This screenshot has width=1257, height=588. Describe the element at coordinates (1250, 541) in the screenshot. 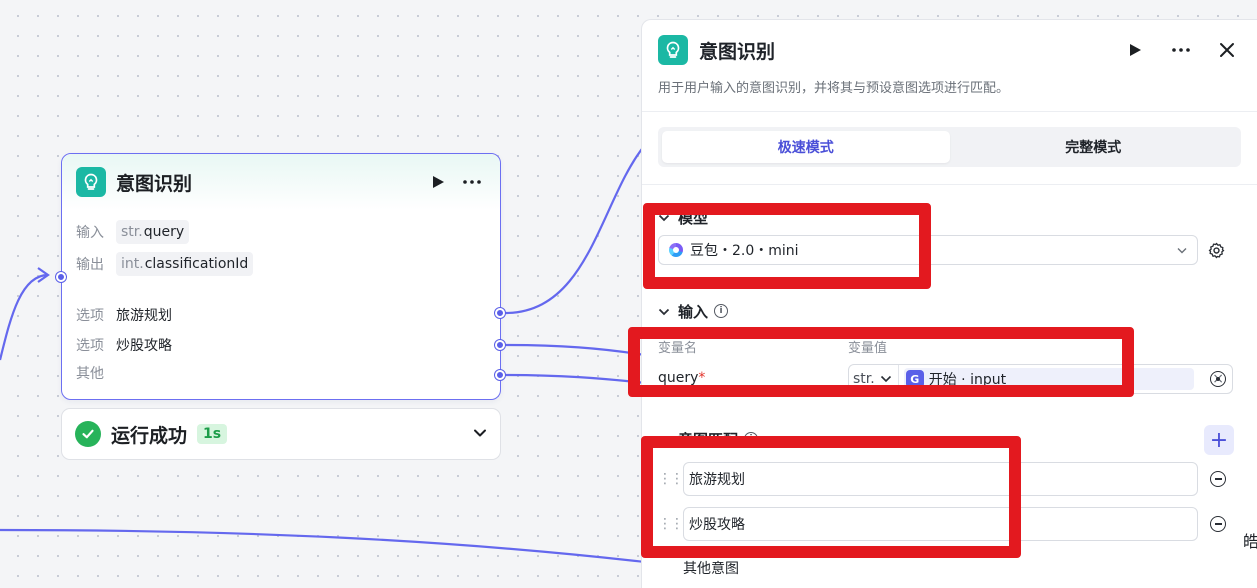

I see `partial-edge-text: 皓` at that location.